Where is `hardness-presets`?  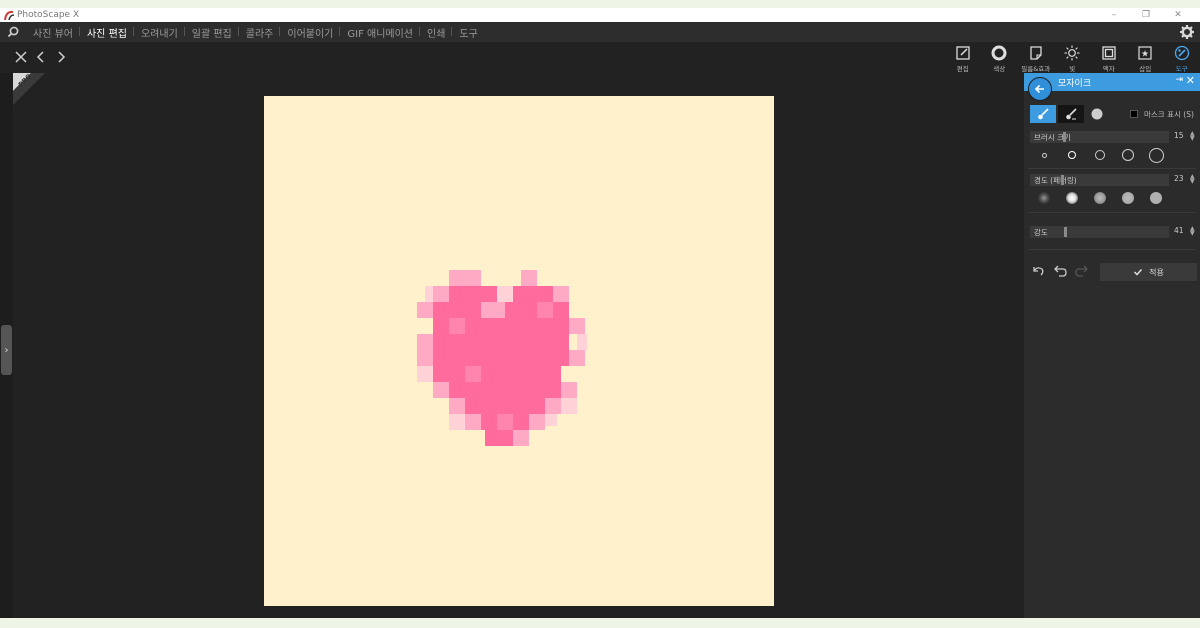
hardness-presets is located at coordinates (1100, 198).